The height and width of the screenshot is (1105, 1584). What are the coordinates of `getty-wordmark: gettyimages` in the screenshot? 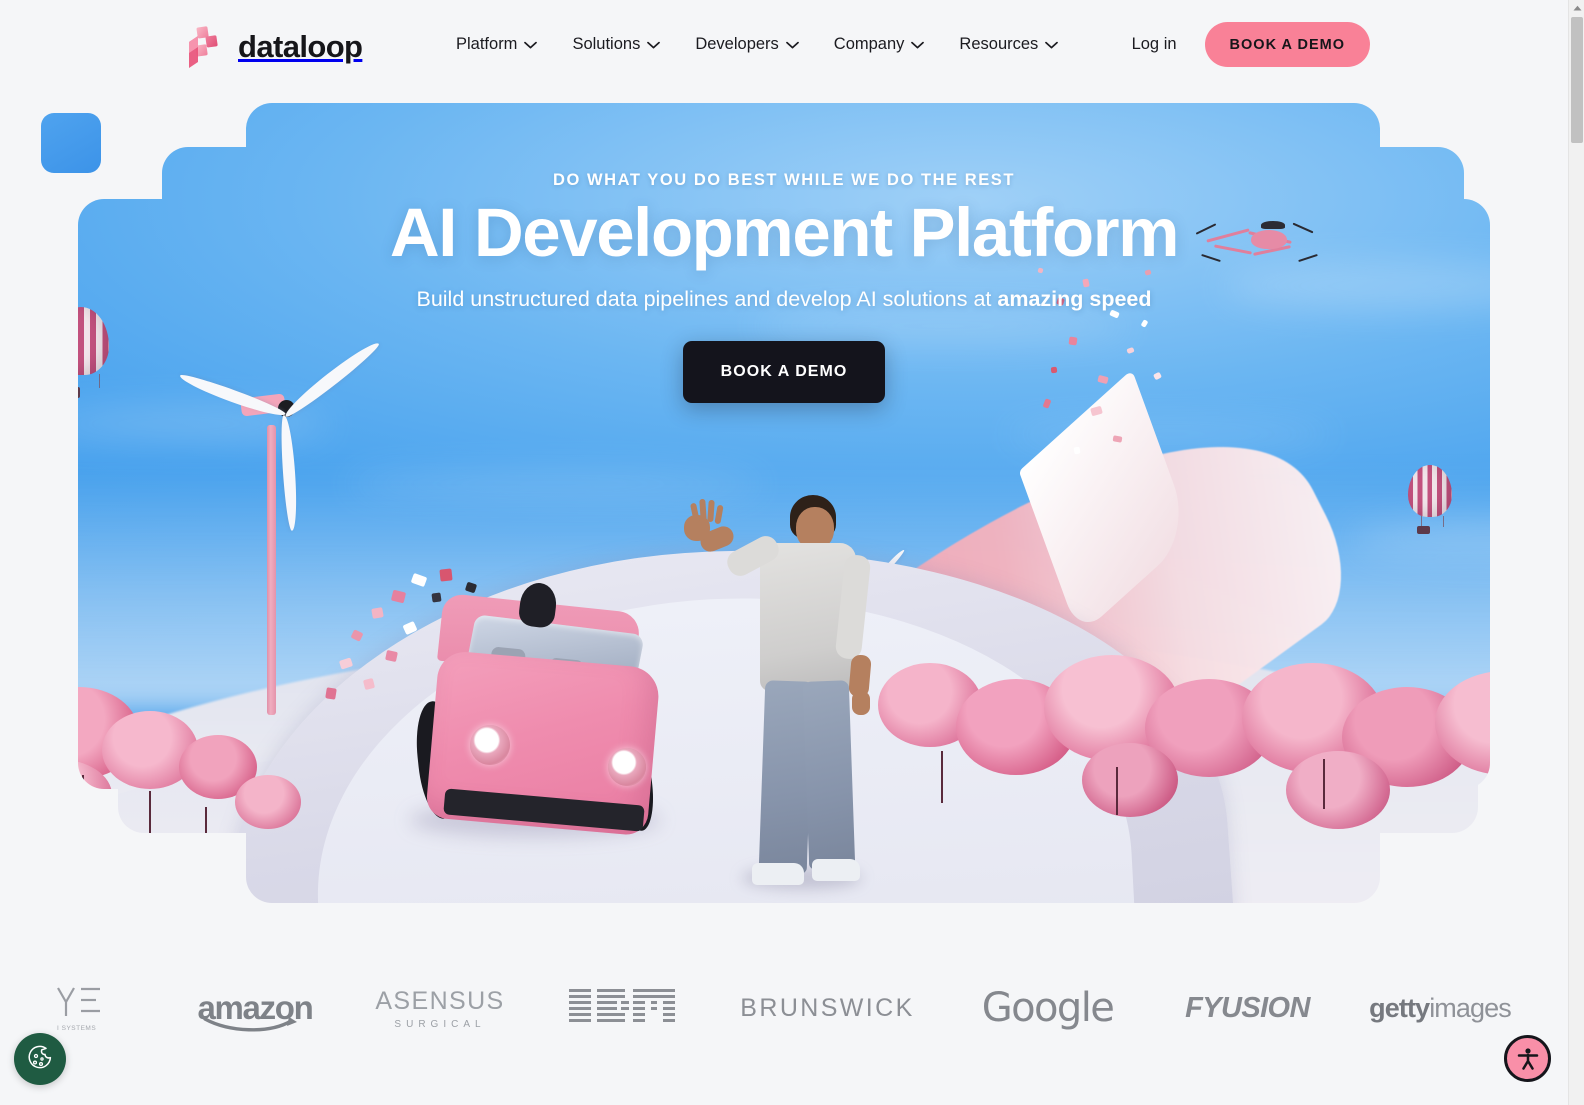 It's located at (1440, 1008).